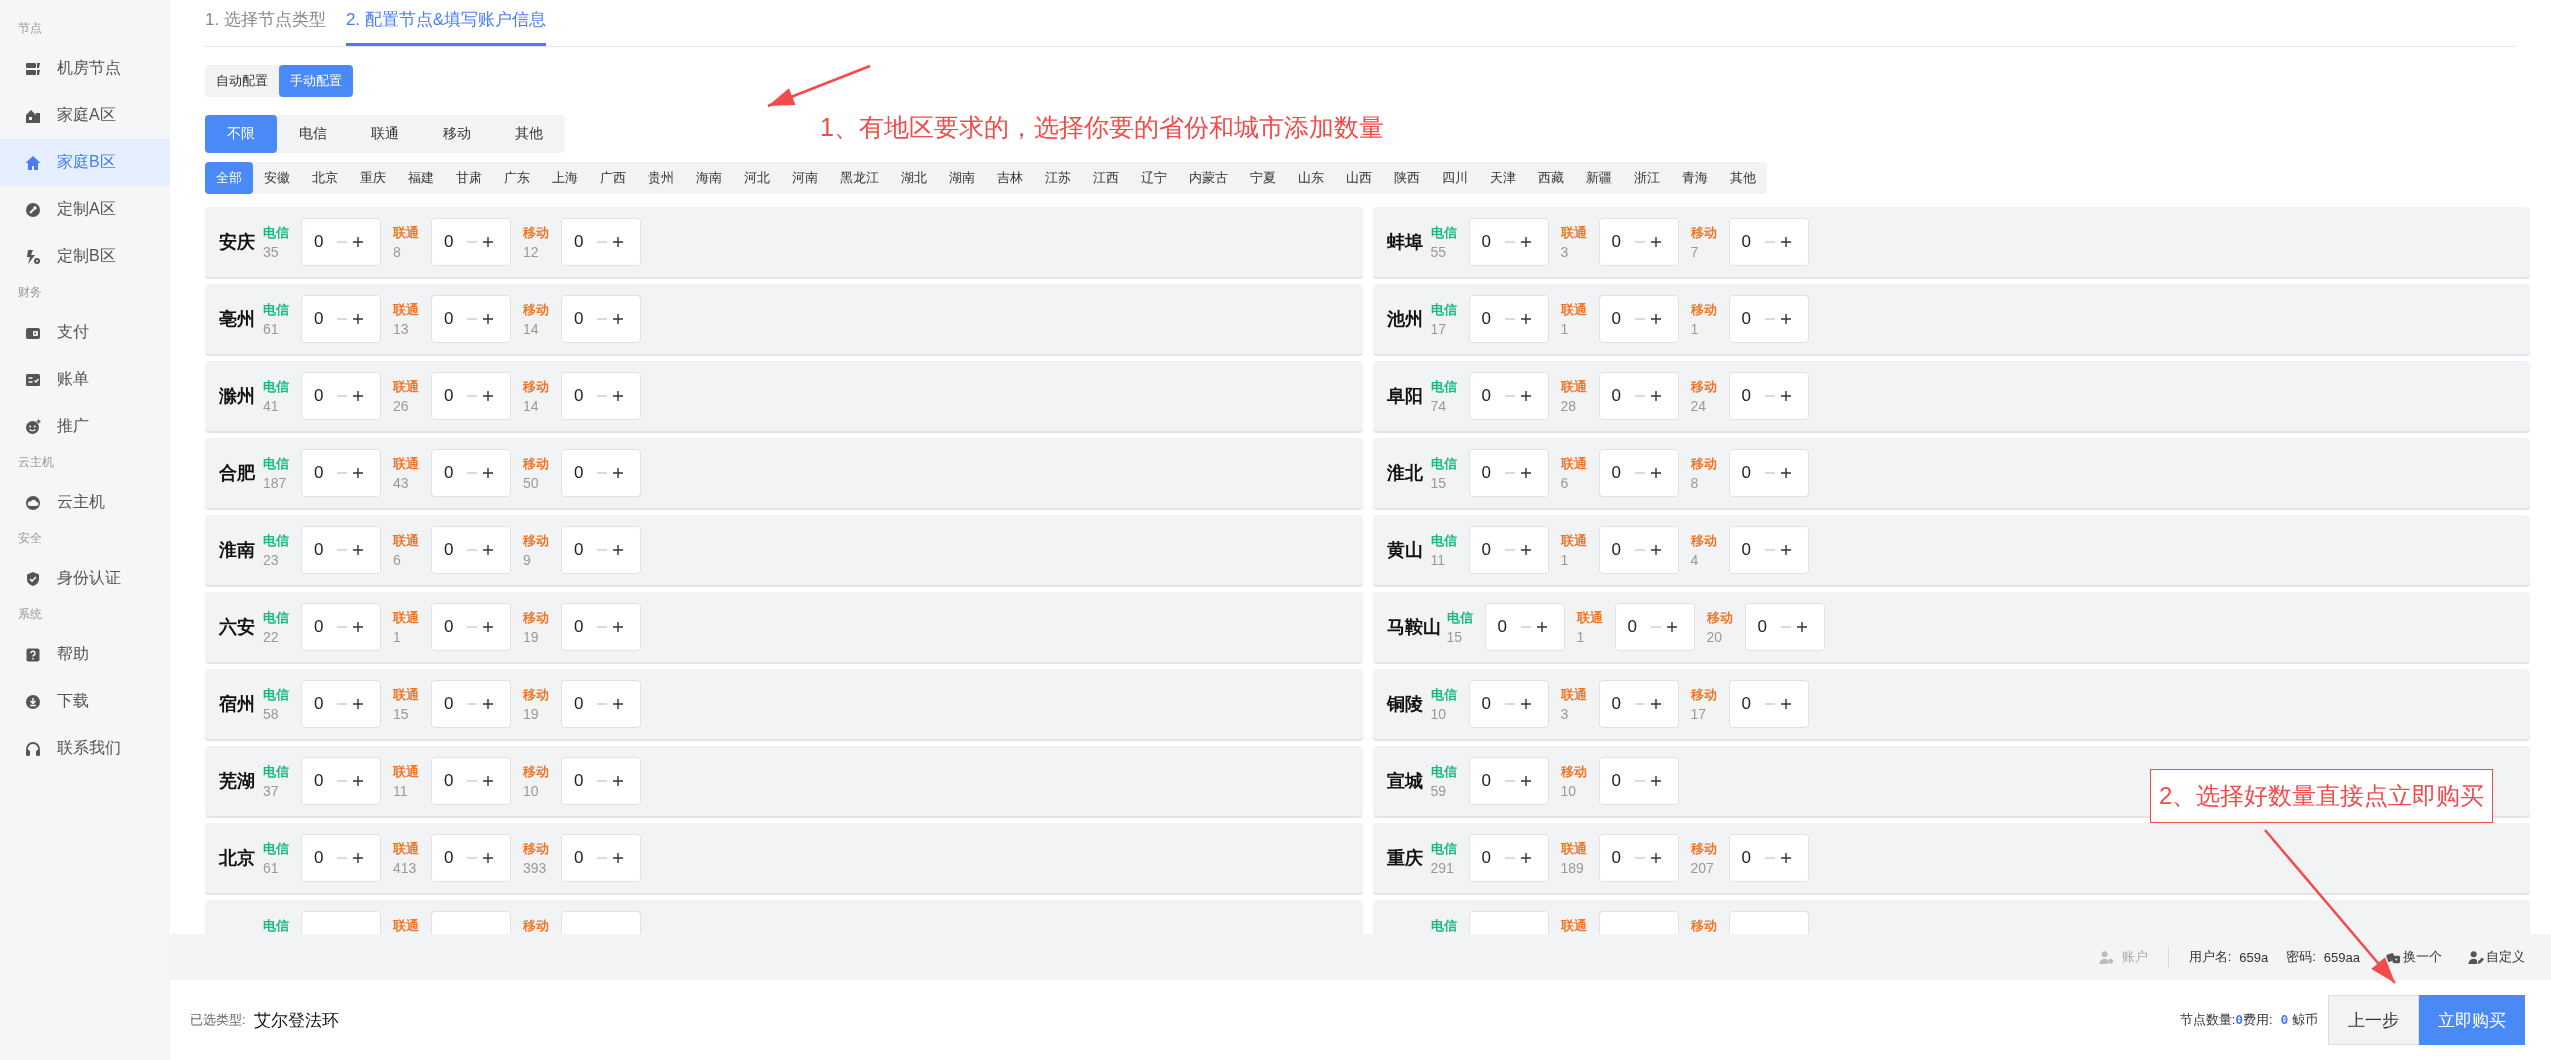  Describe the element at coordinates (1503, 178) in the screenshot. I see `province-tab: 天津` at that location.